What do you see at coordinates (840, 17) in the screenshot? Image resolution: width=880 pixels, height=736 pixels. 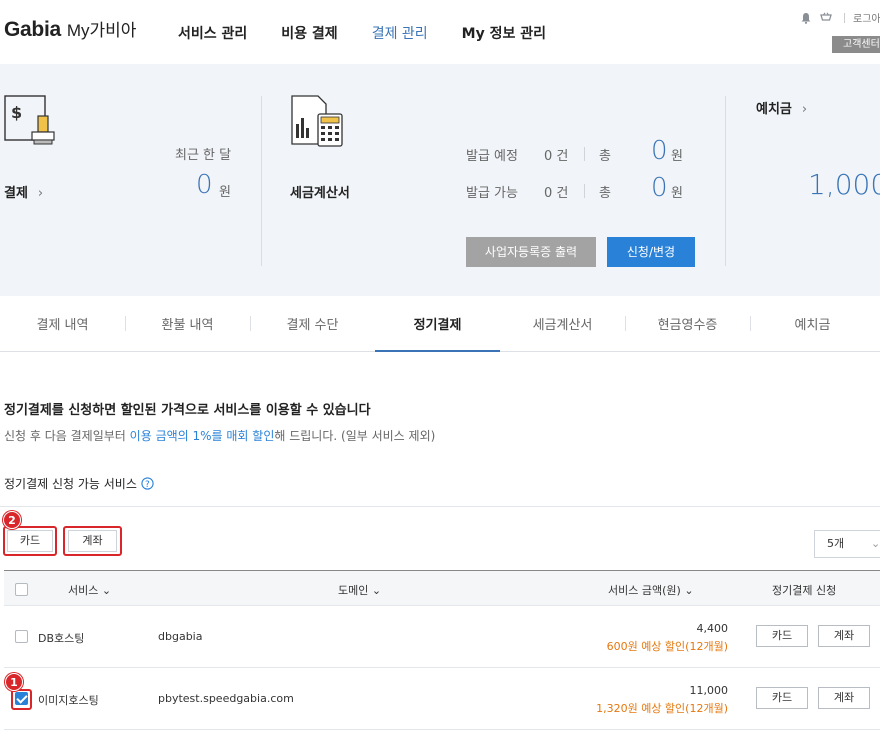 I see `util-bar: 로그아` at bounding box center [840, 17].